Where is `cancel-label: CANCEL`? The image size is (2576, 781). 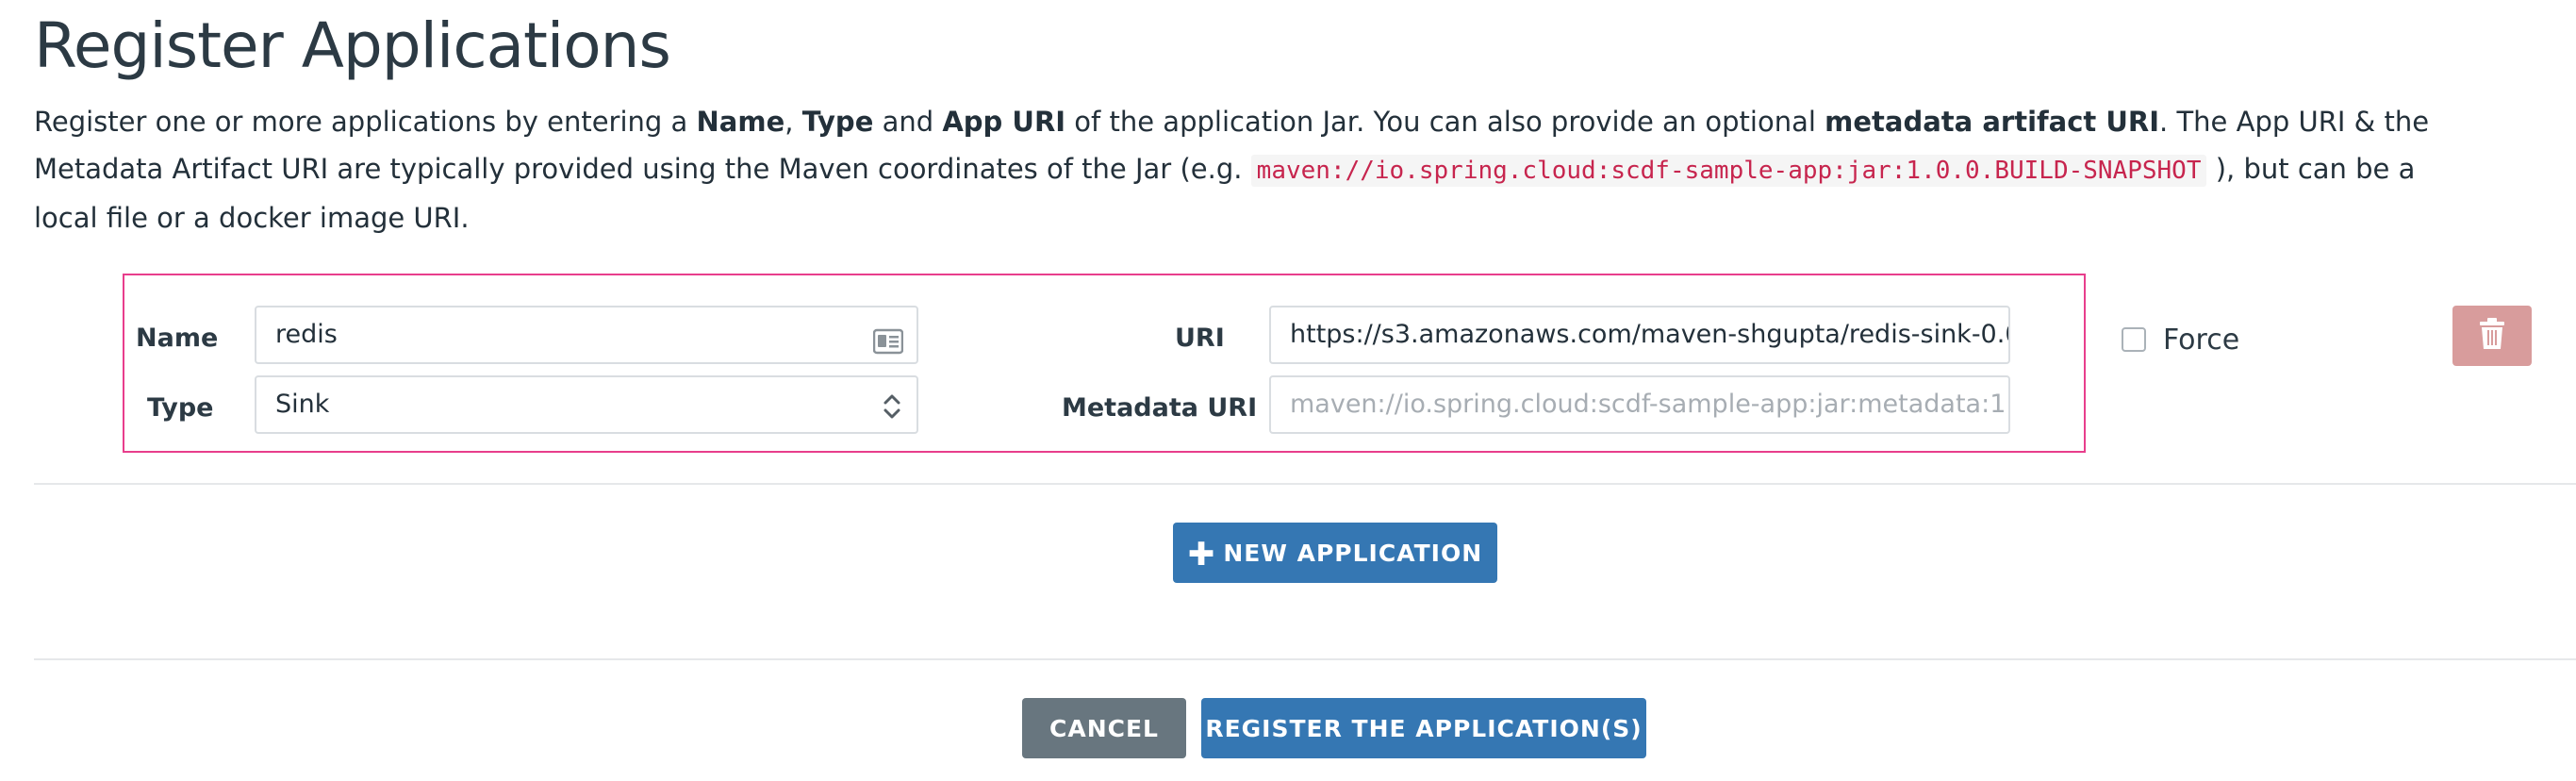
cancel-label: CANCEL is located at coordinates (1104, 728).